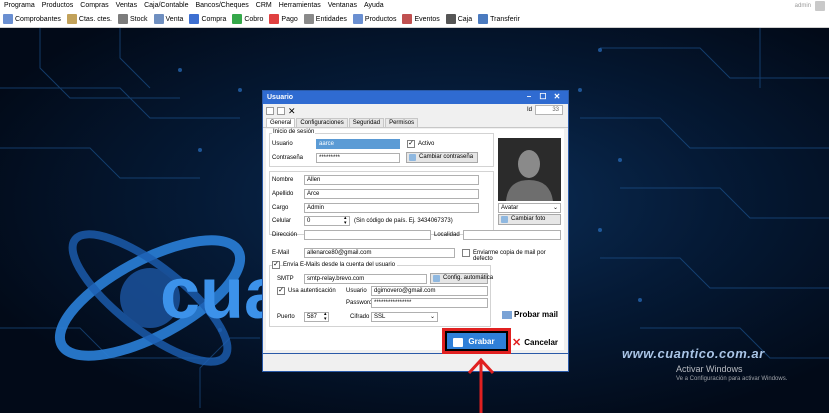  What do you see at coordinates (367, 235) in the screenshot?
I see `direccion-input` at bounding box center [367, 235].